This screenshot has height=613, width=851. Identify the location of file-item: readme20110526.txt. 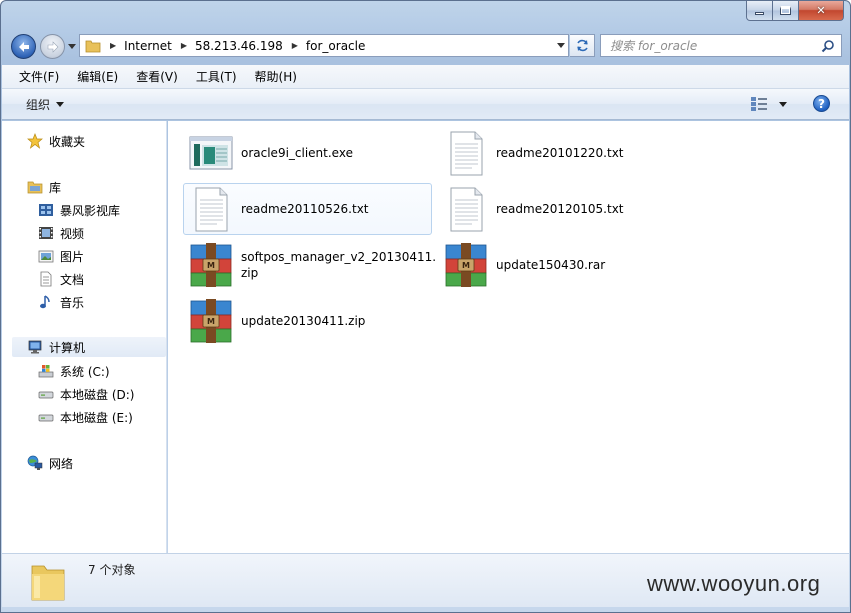
(307, 209).